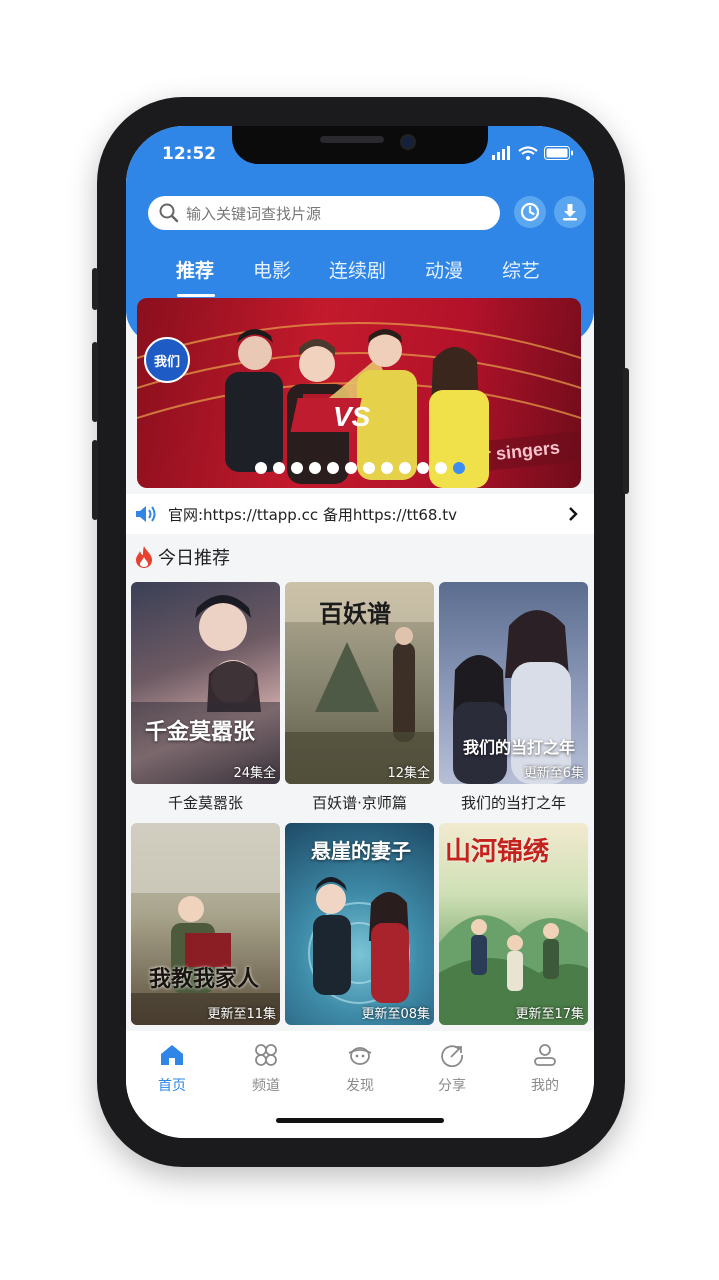  I want to click on video-card: 千金莫嚣张 24集全 千金莫嚣张, so click(205, 697).